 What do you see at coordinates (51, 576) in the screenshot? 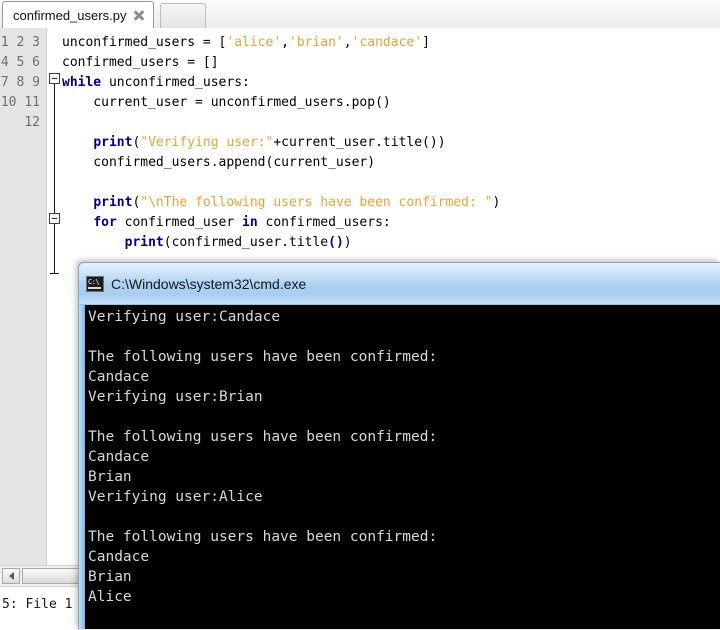
I see `scrollbar-thumb` at bounding box center [51, 576].